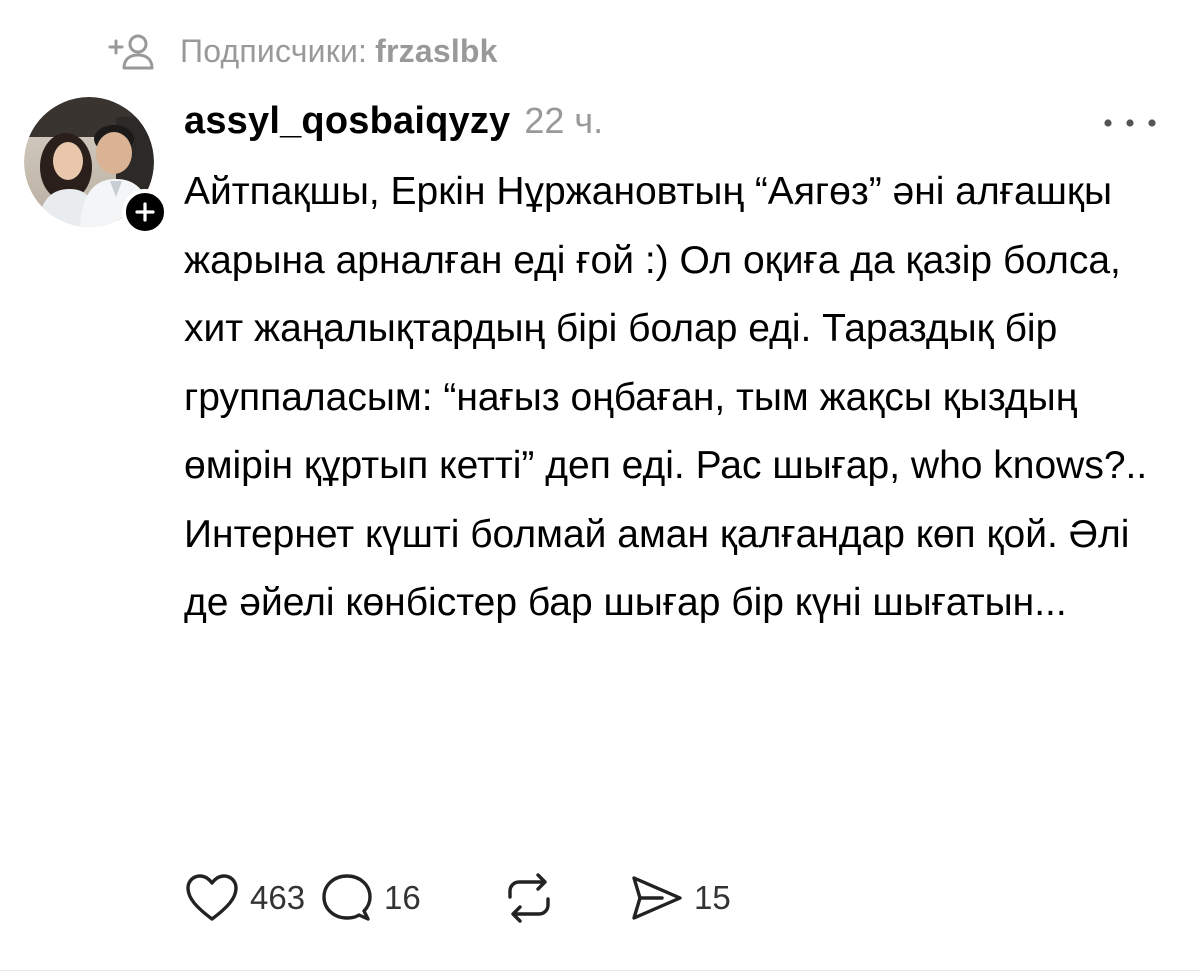  What do you see at coordinates (131, 52) in the screenshot?
I see `follow-person-plus-icon` at bounding box center [131, 52].